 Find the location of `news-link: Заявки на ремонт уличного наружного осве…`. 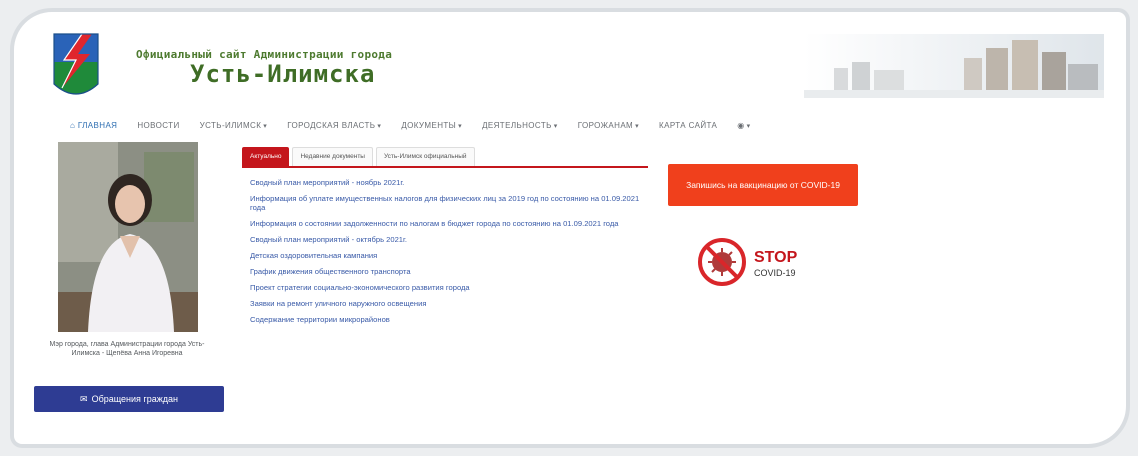

news-link: Заявки на ремонт уличного наружного осве… is located at coordinates (445, 303).